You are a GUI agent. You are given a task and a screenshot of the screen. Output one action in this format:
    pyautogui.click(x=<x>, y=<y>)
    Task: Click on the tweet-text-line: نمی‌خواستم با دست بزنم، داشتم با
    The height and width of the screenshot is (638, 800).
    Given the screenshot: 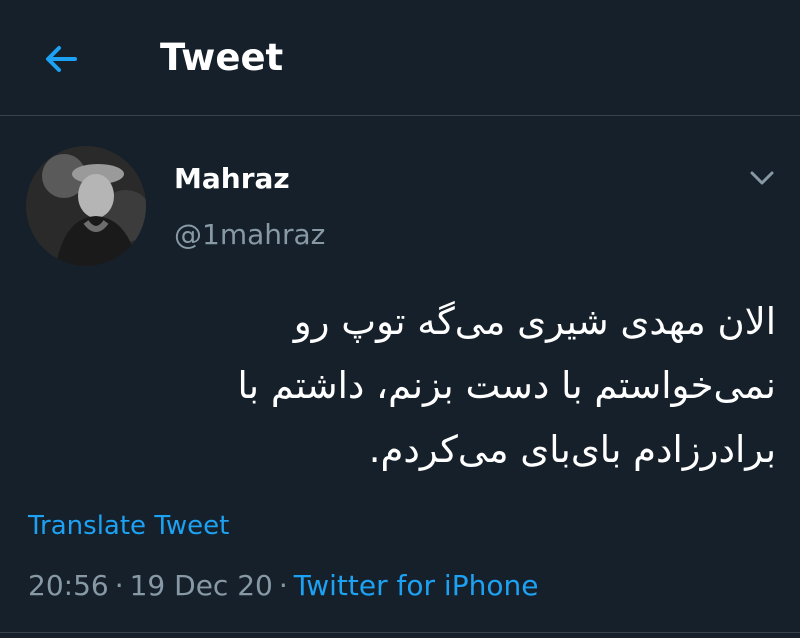 What is the action you would take?
    pyautogui.click(x=506, y=385)
    